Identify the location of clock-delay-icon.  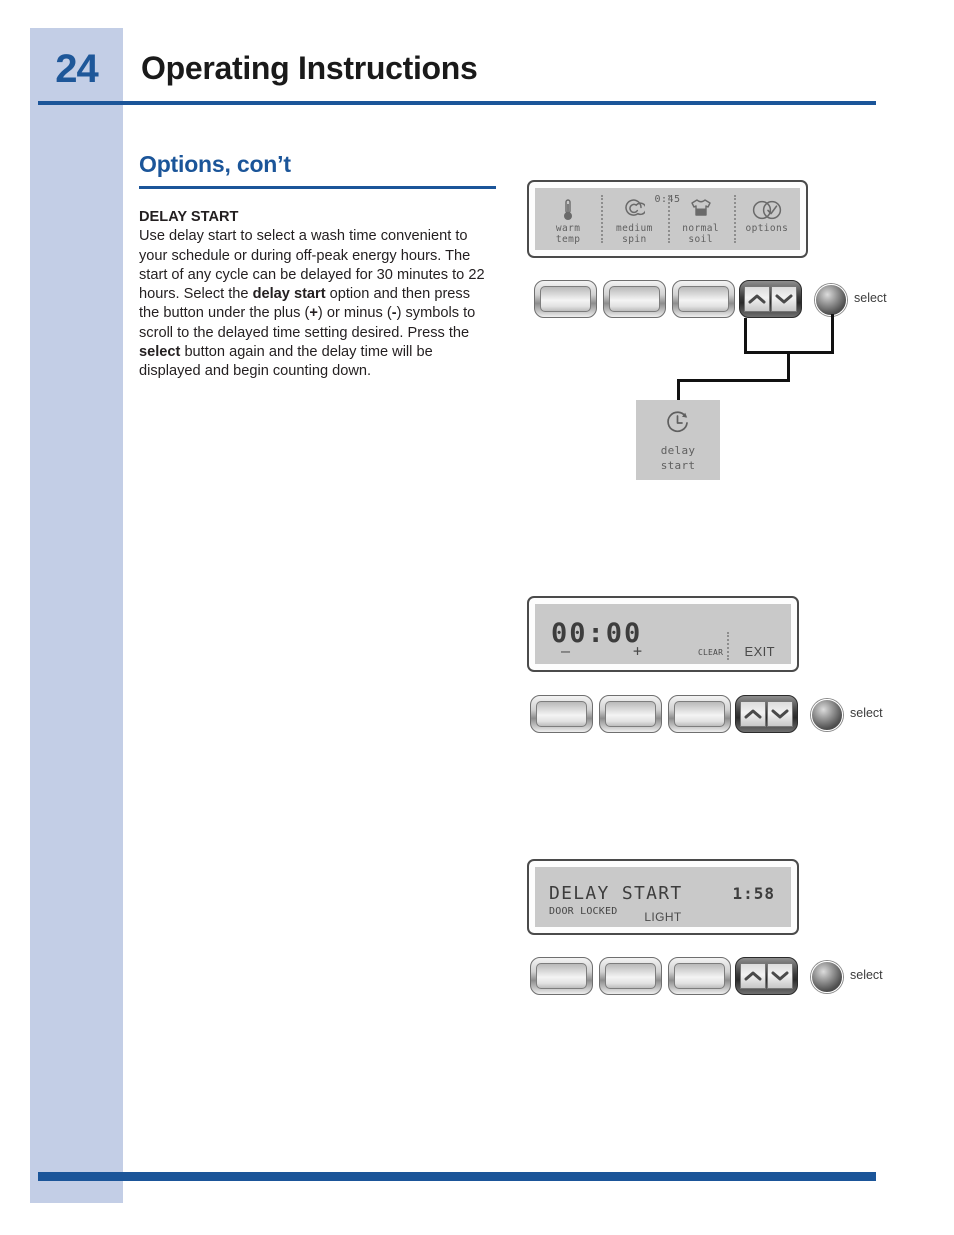
(678, 425).